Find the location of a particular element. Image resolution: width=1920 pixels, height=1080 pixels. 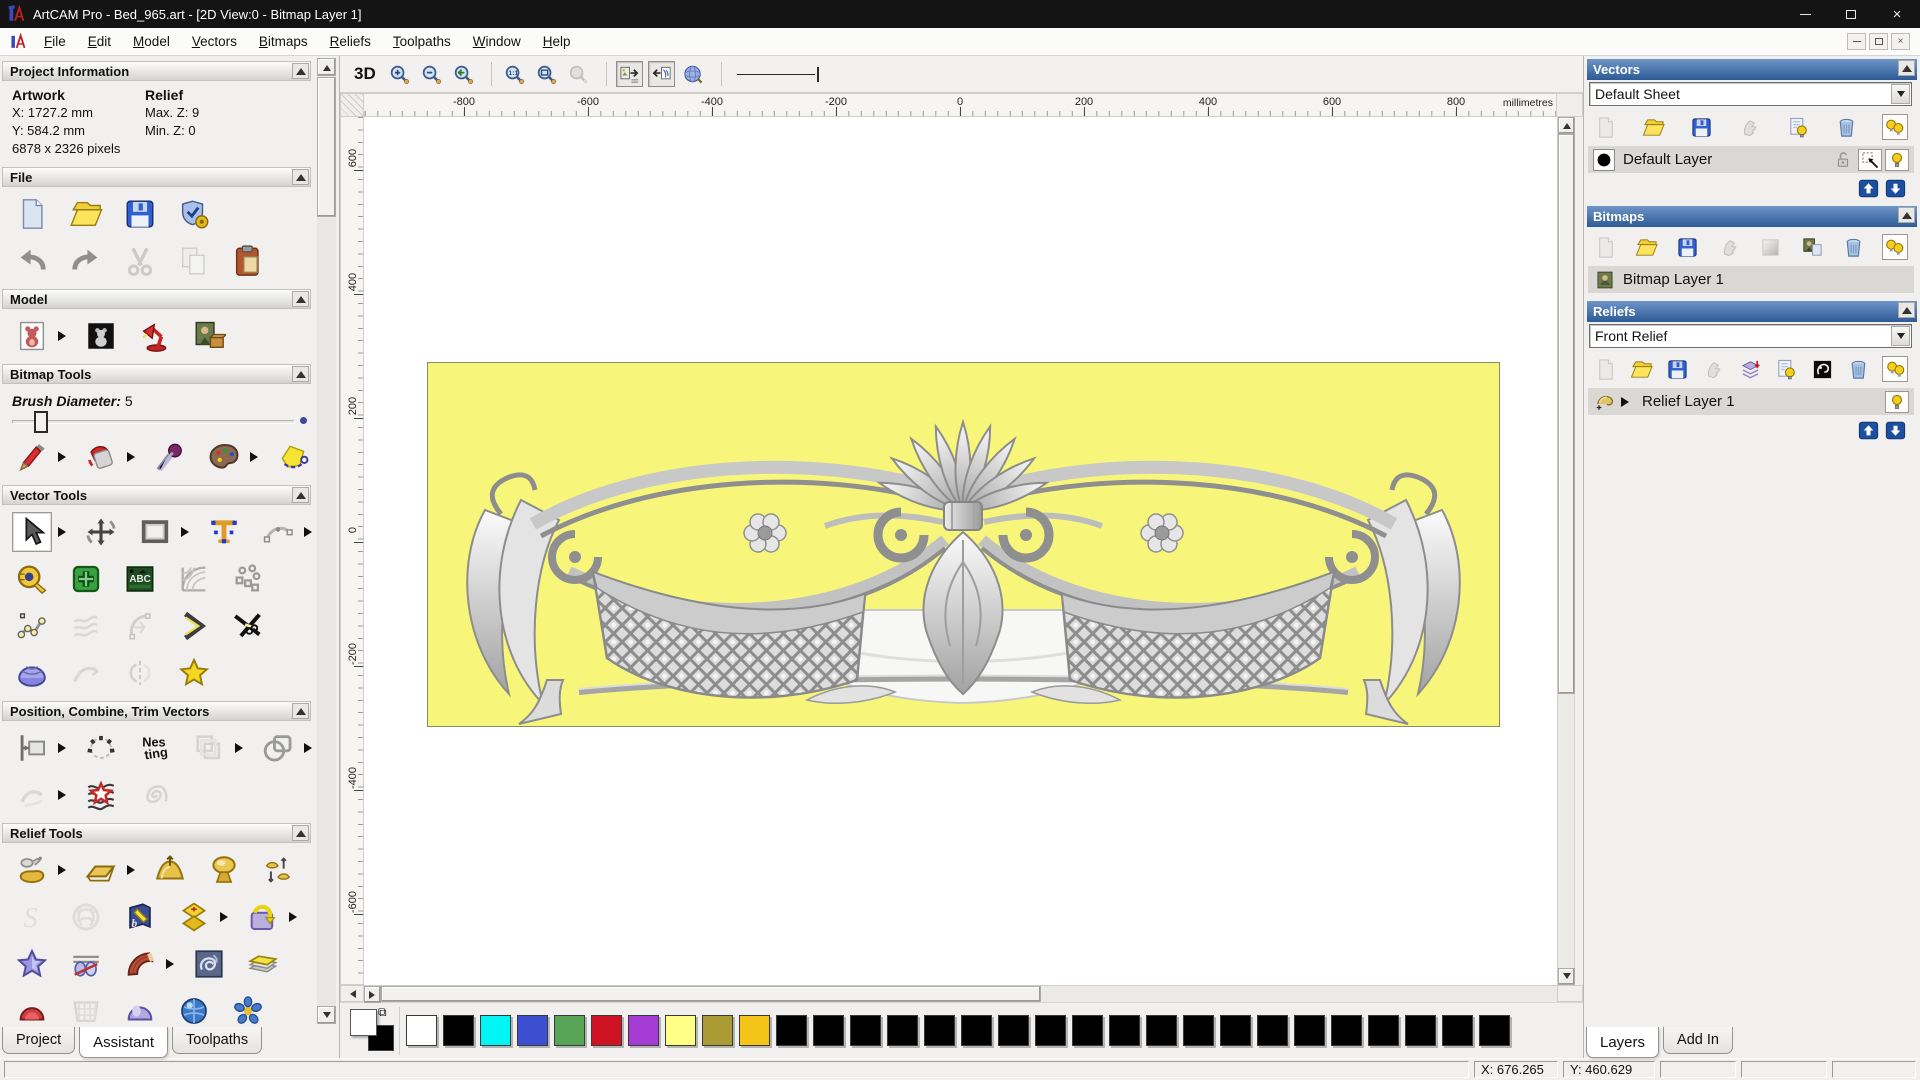

menu-vectors: Vectors is located at coordinates (214, 41).